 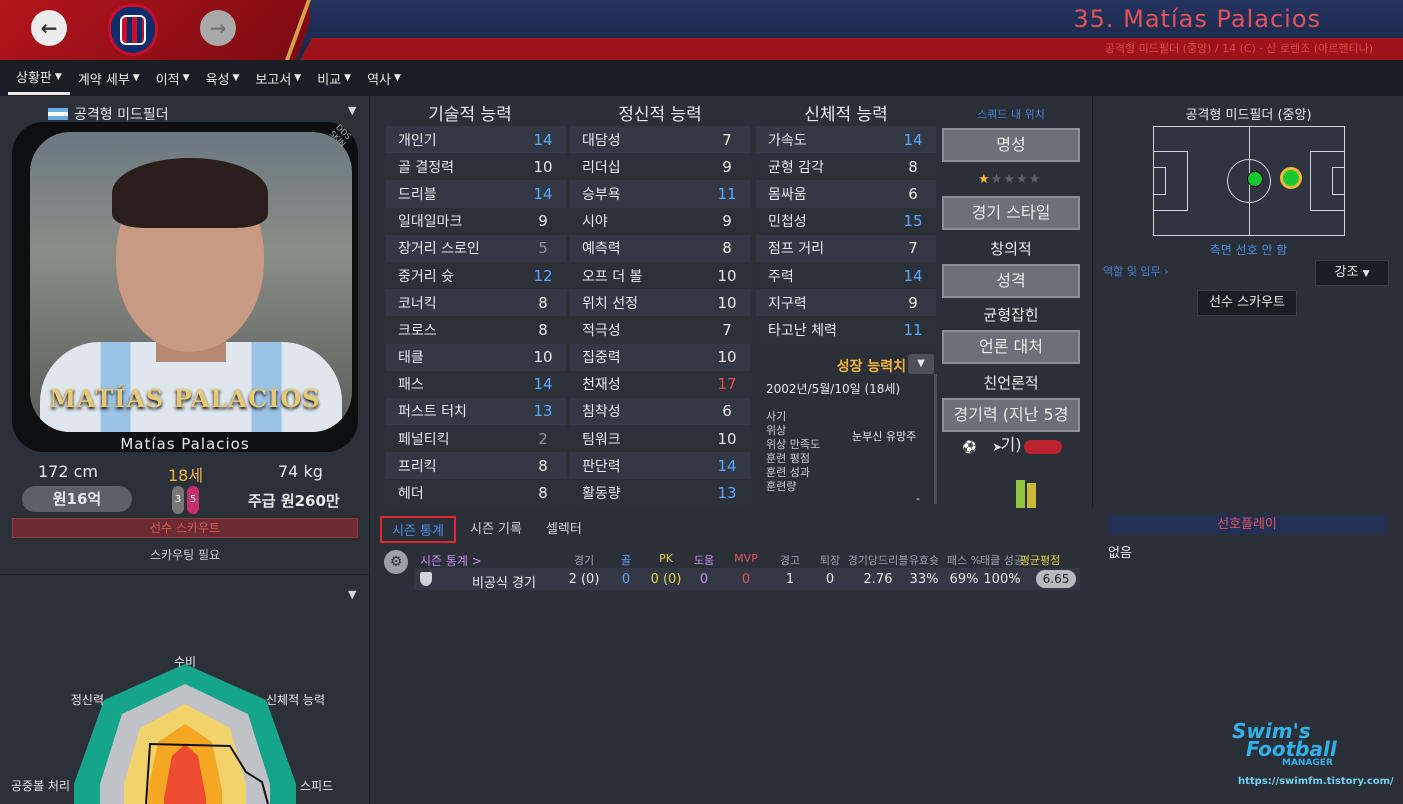 I want to click on attribute-row-mental: 집중력 10, so click(x=660, y=357).